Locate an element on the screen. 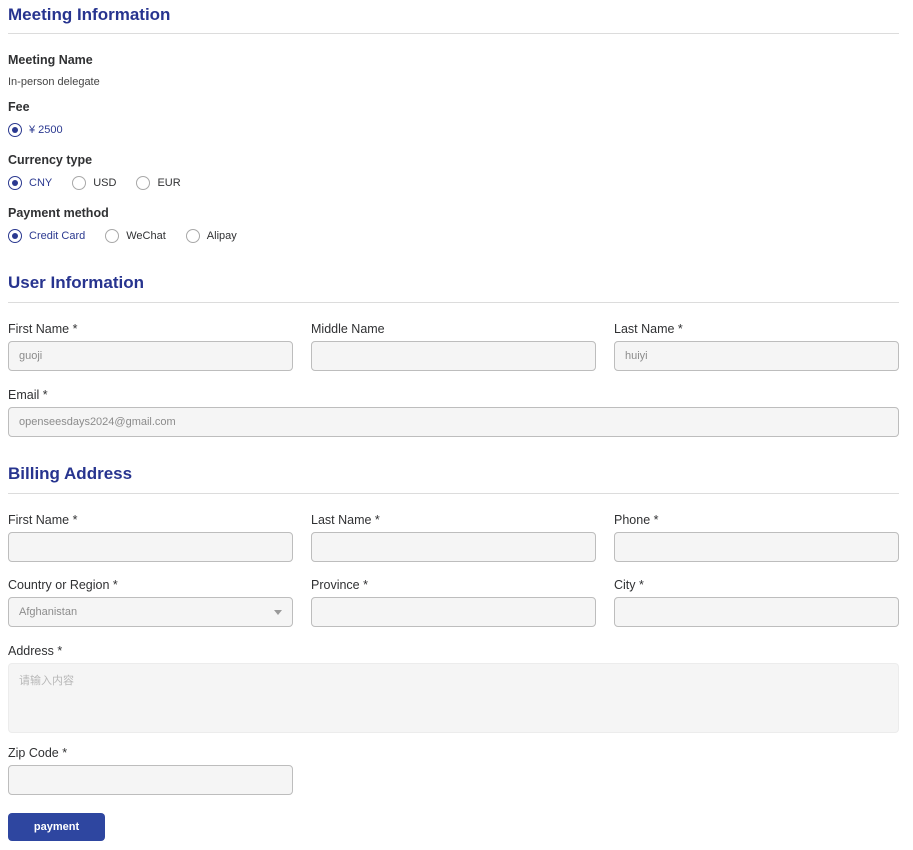 This screenshot has width=913, height=850. billing-first-name-group: First Name * is located at coordinates (150, 537).